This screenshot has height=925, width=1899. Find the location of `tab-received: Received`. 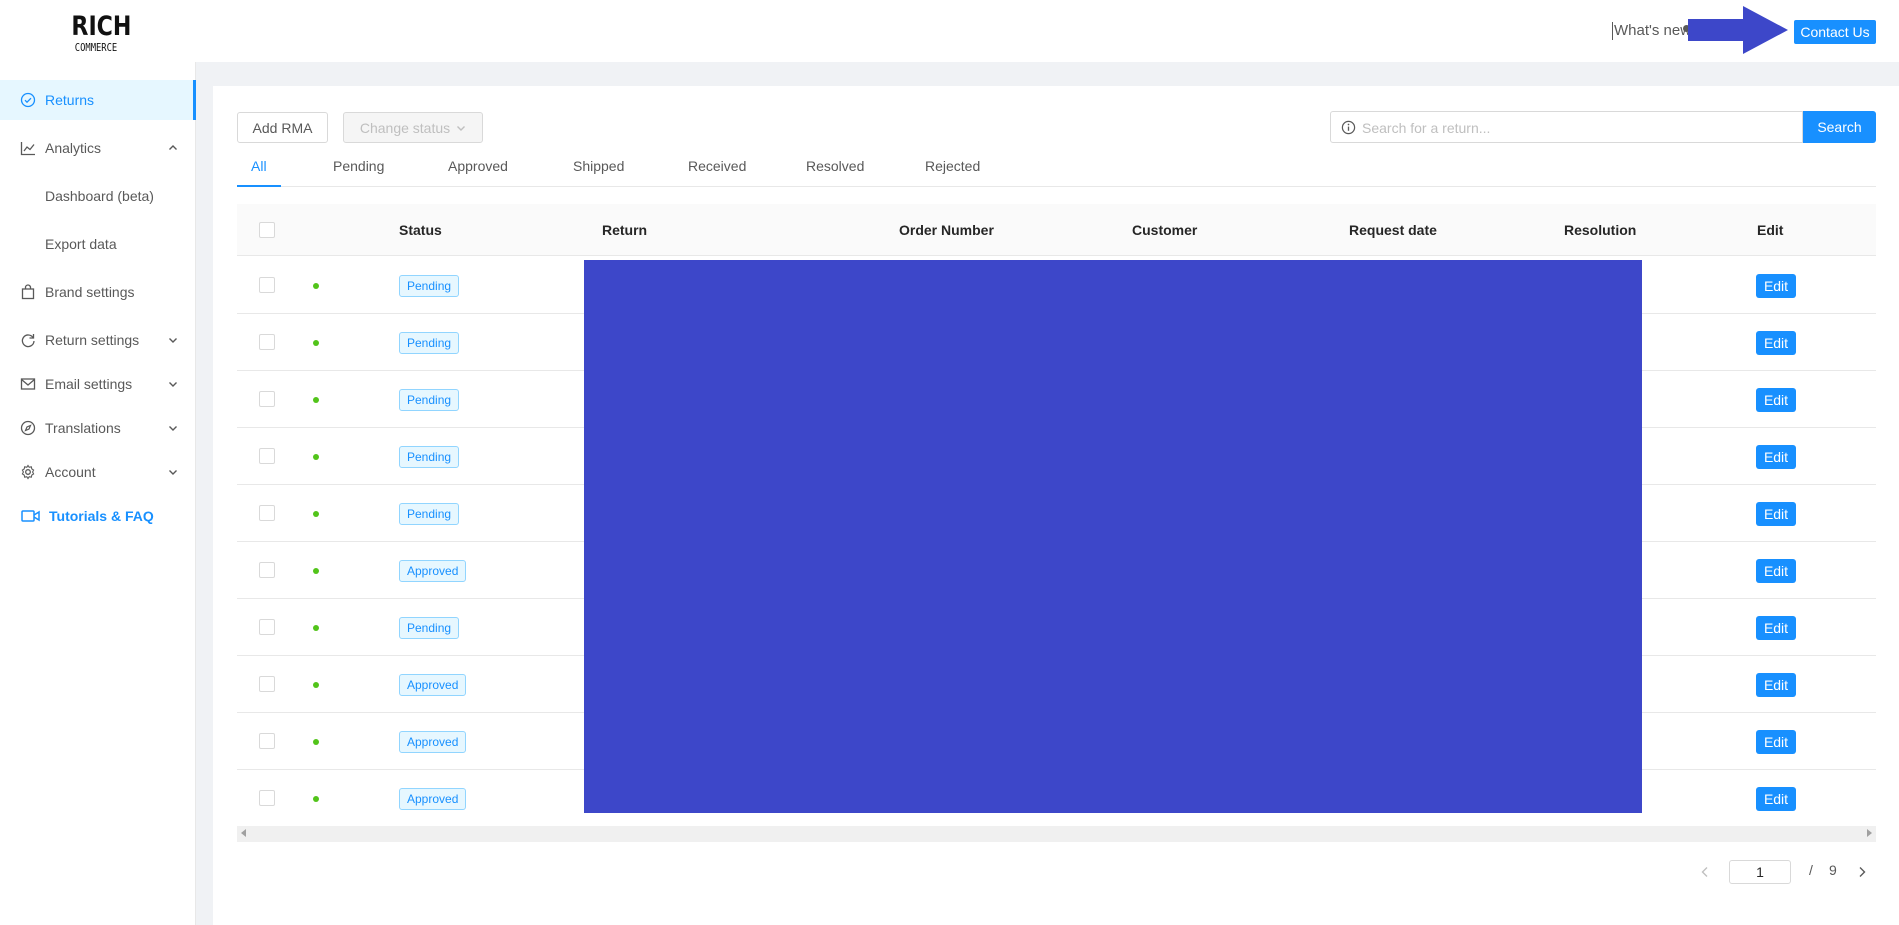

tab-received: Received is located at coordinates (717, 172).